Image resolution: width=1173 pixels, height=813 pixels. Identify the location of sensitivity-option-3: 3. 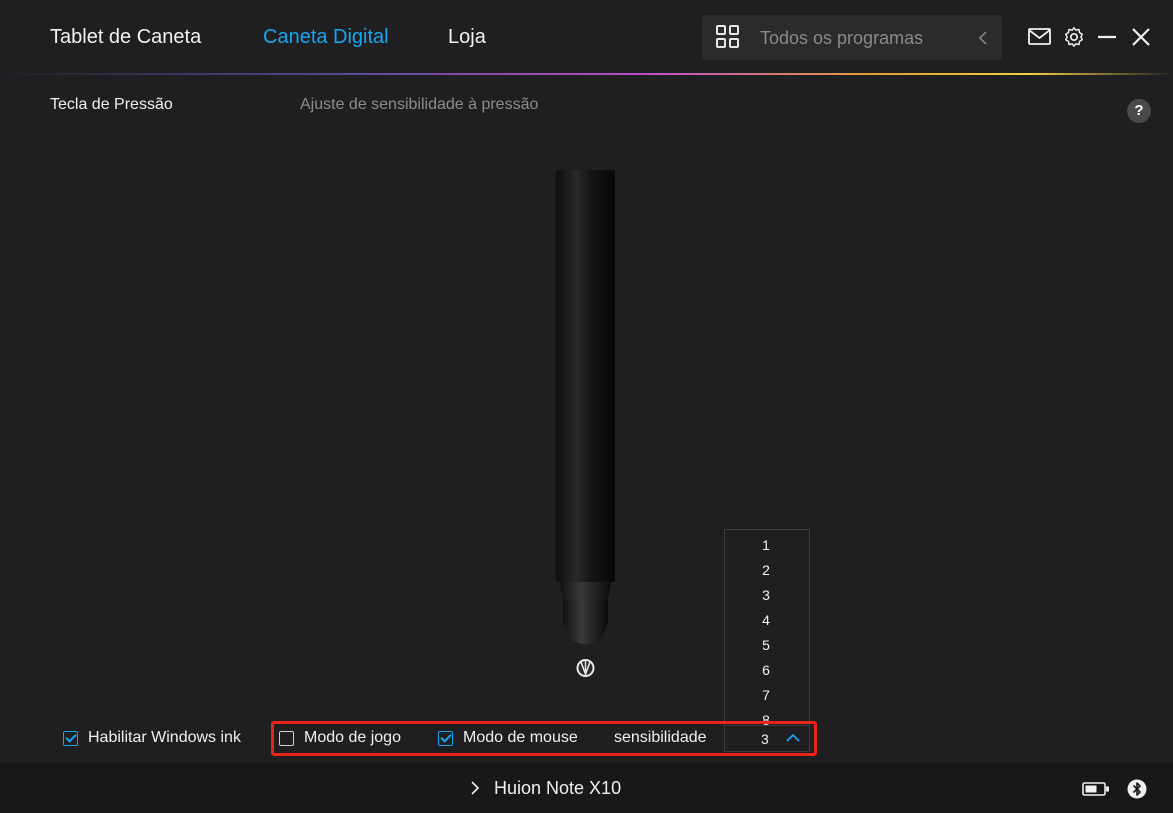
(767, 595).